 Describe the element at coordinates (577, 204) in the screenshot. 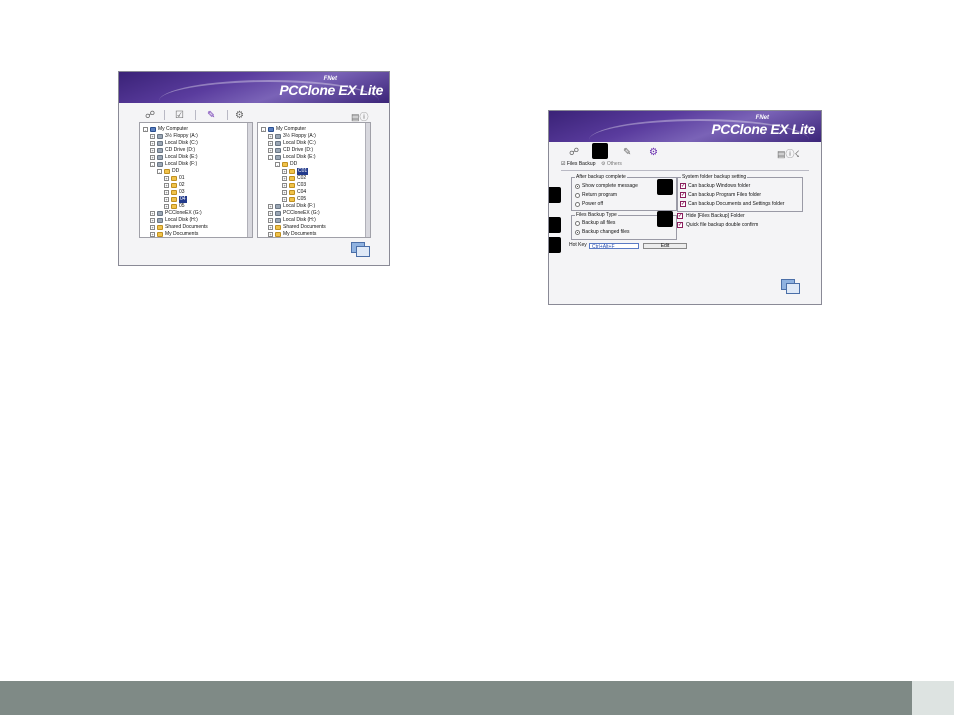

I see `radio-power-off` at that location.